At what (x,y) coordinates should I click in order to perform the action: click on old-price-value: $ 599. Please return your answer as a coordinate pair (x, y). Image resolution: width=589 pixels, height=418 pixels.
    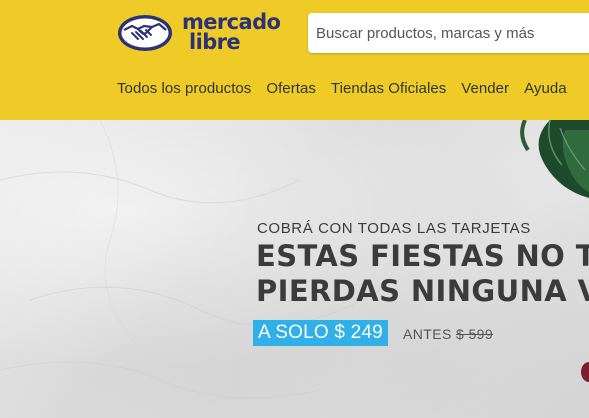
    Looking at the image, I should click on (474, 334).